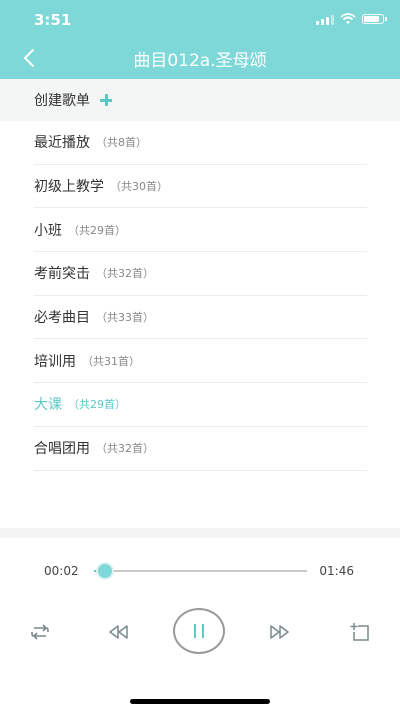  What do you see at coordinates (200, 143) in the screenshot?
I see `playlist-item: 最近播放 （共8首）` at bounding box center [200, 143].